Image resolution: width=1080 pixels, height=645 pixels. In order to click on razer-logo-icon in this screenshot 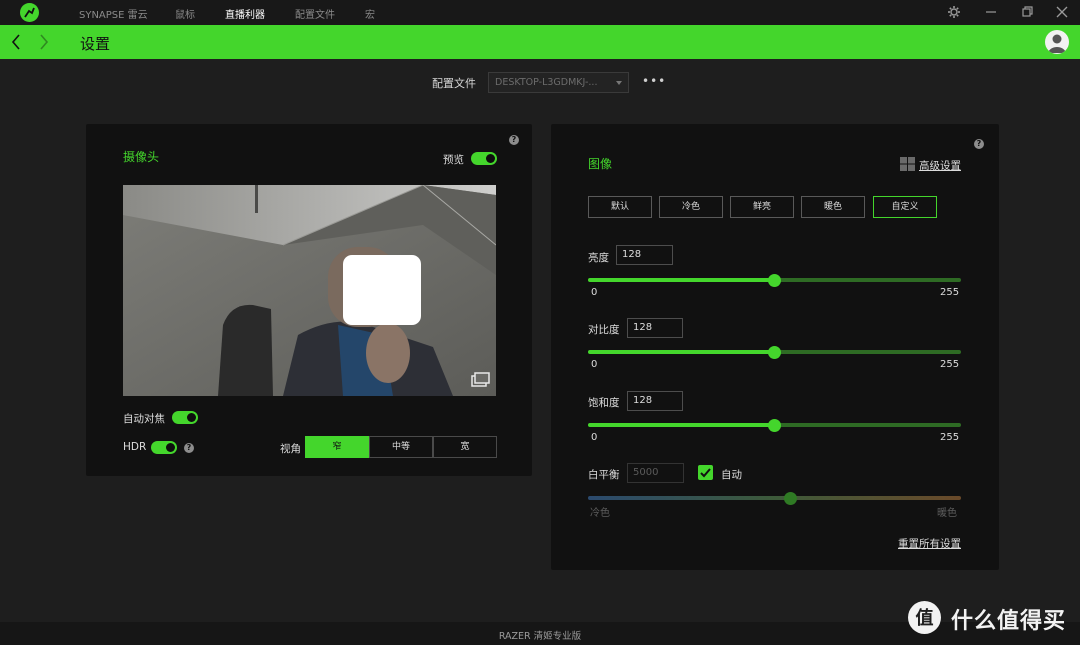, I will do `click(29, 12)`.